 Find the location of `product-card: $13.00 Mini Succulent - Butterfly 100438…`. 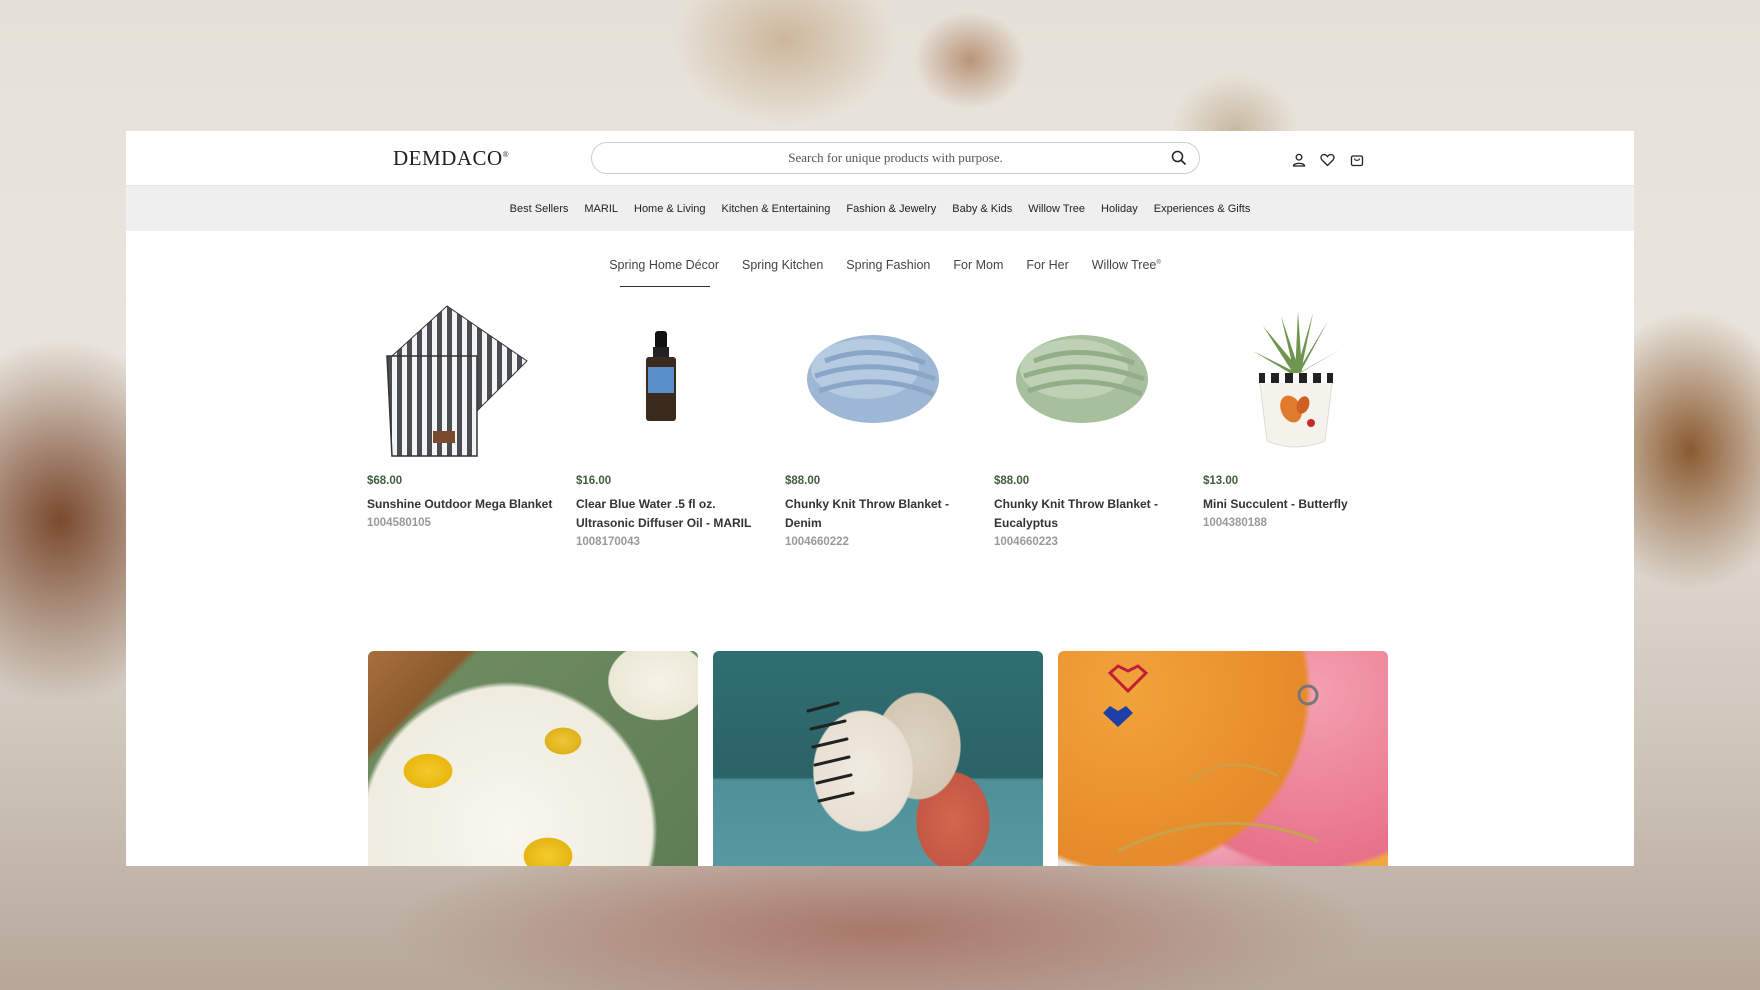

product-card: $13.00 Mini Succulent - Butterfly 100438… is located at coordinates (1307, 424).